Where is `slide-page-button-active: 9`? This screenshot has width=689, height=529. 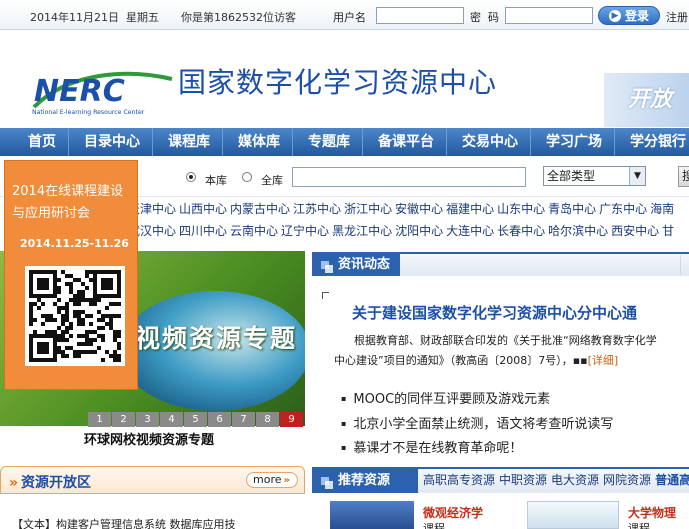 slide-page-button-active: 9 is located at coordinates (291, 419).